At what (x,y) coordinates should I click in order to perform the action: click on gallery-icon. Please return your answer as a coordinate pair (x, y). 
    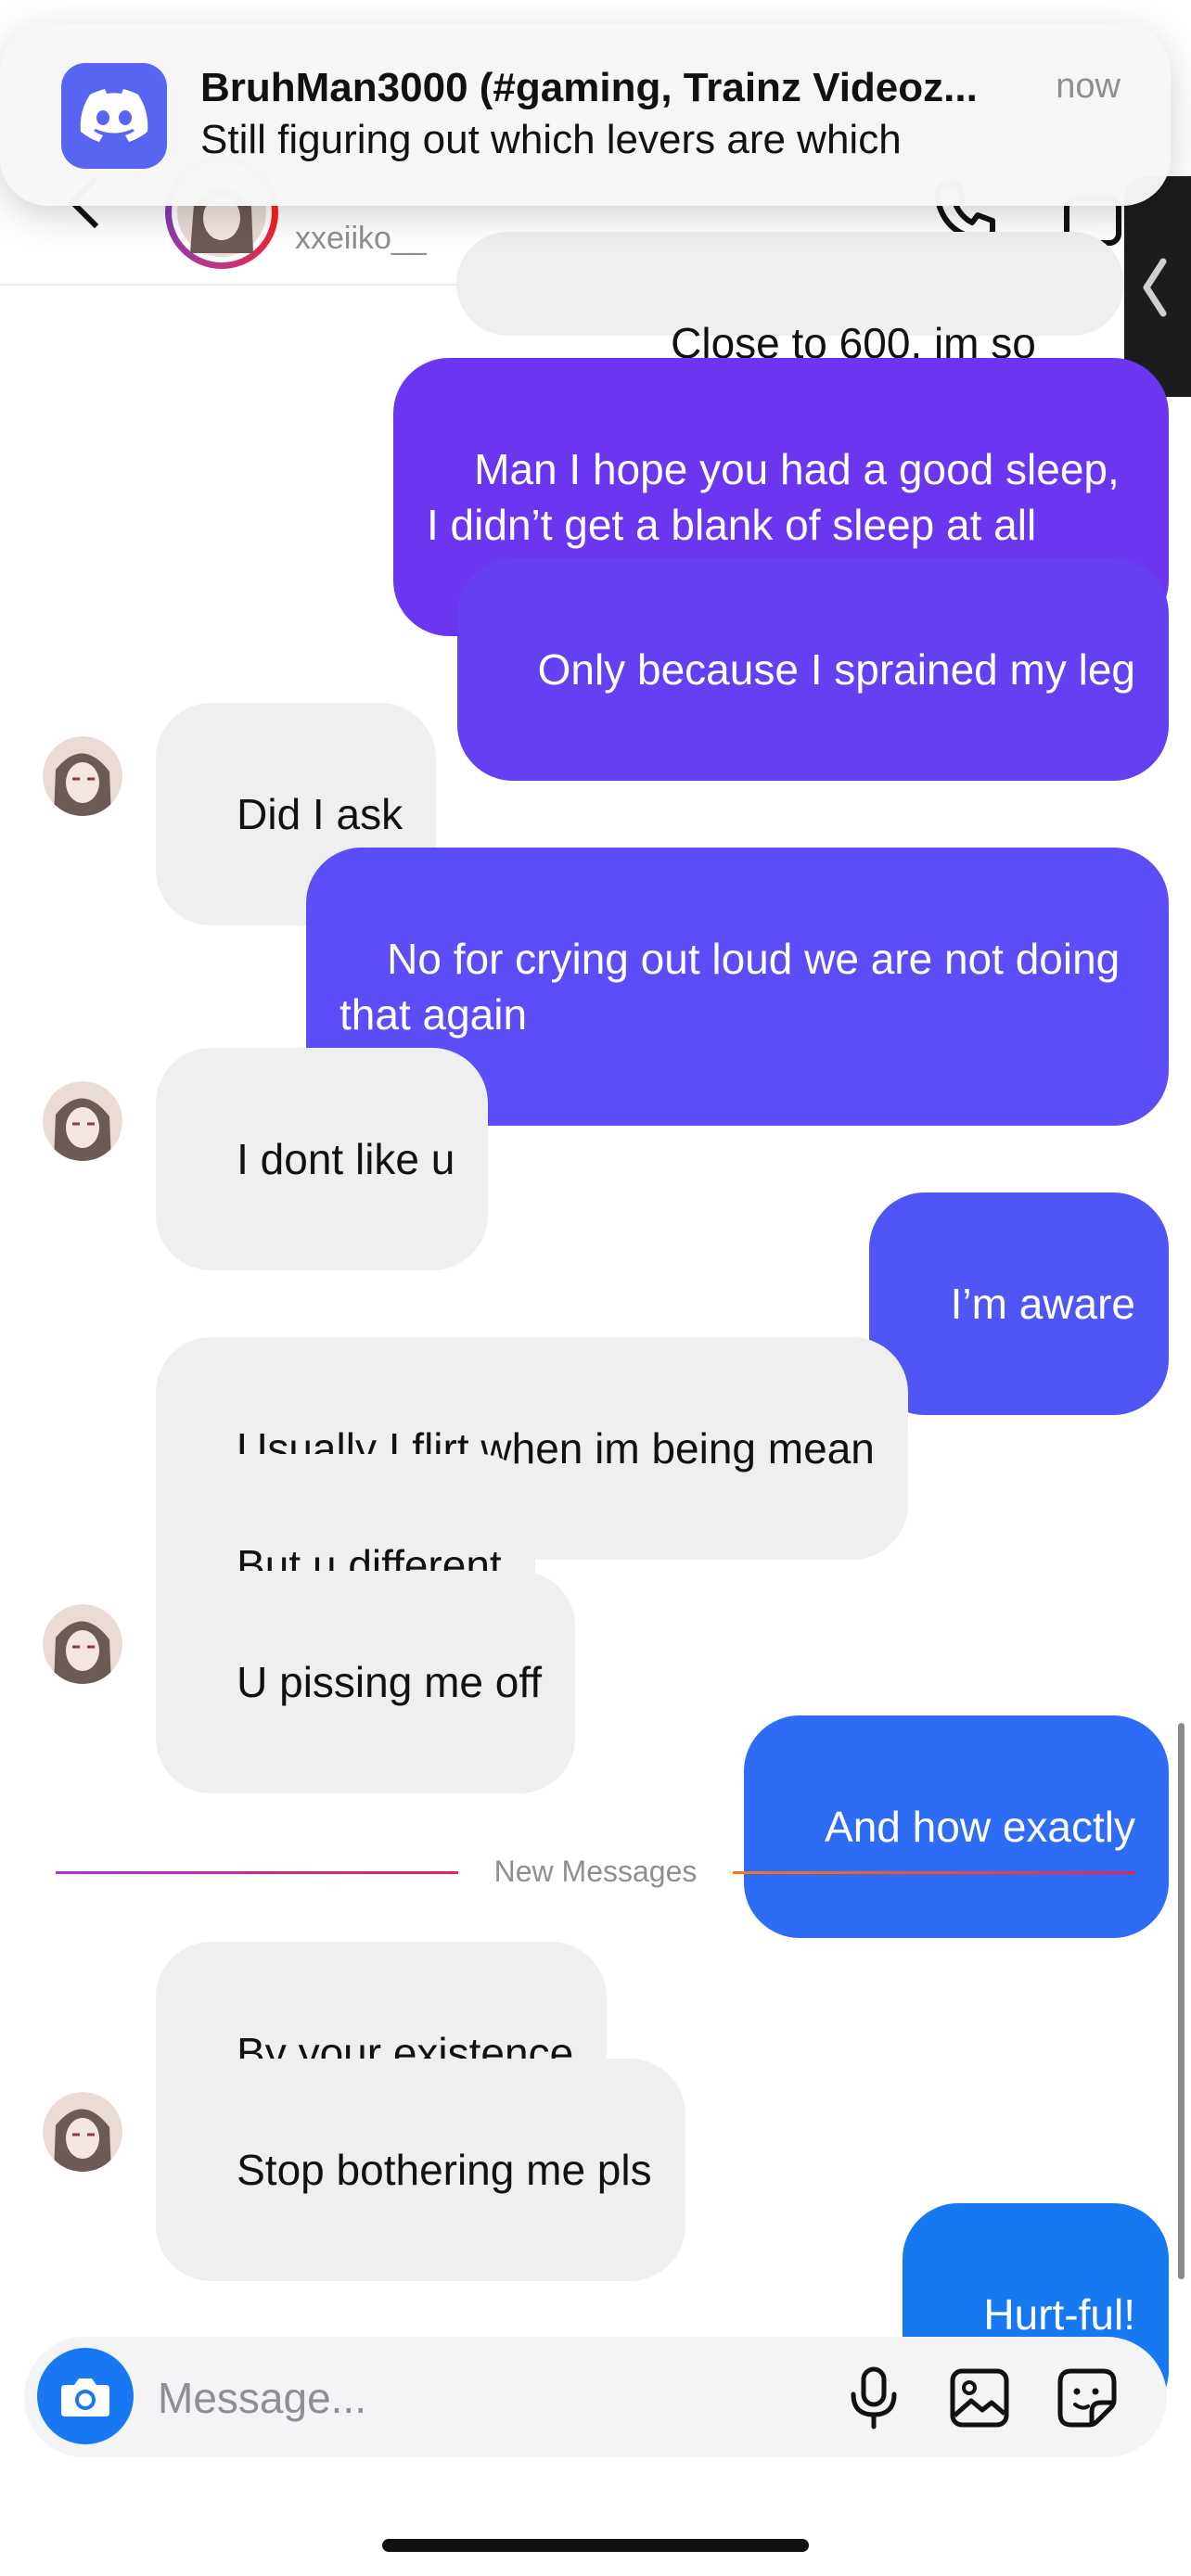
    Looking at the image, I should click on (980, 2398).